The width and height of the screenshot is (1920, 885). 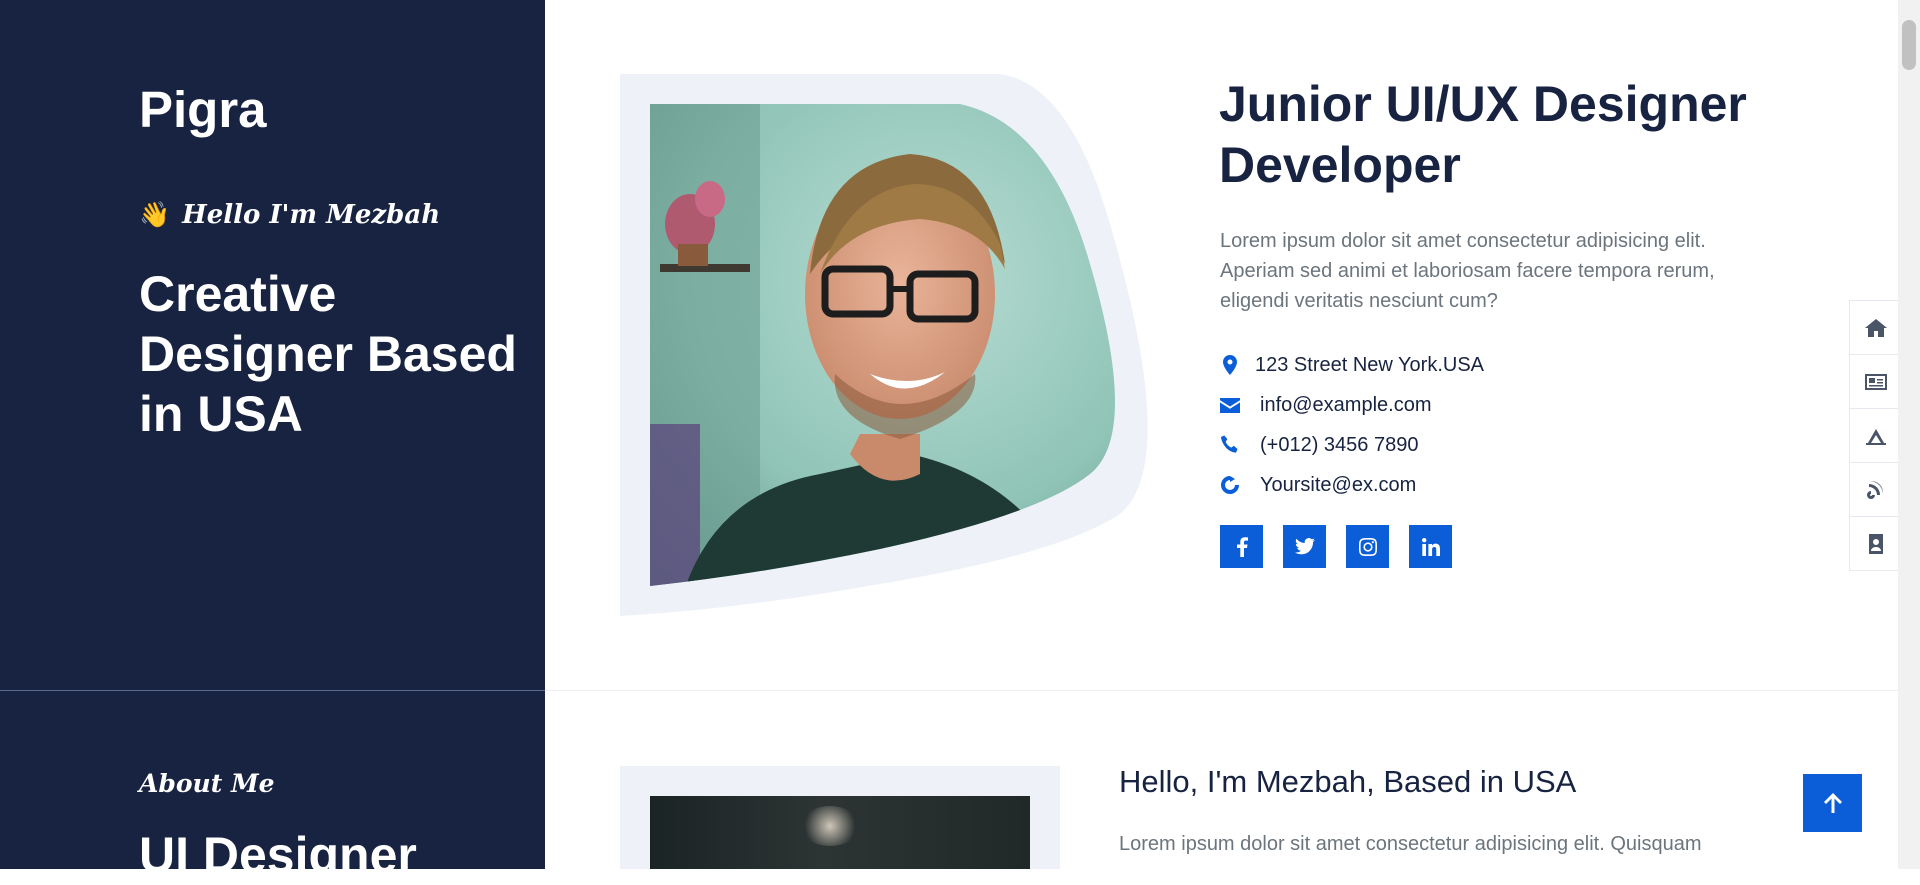 I want to click on contact-website: Yoursite@ex.com, so click(x=1351, y=485).